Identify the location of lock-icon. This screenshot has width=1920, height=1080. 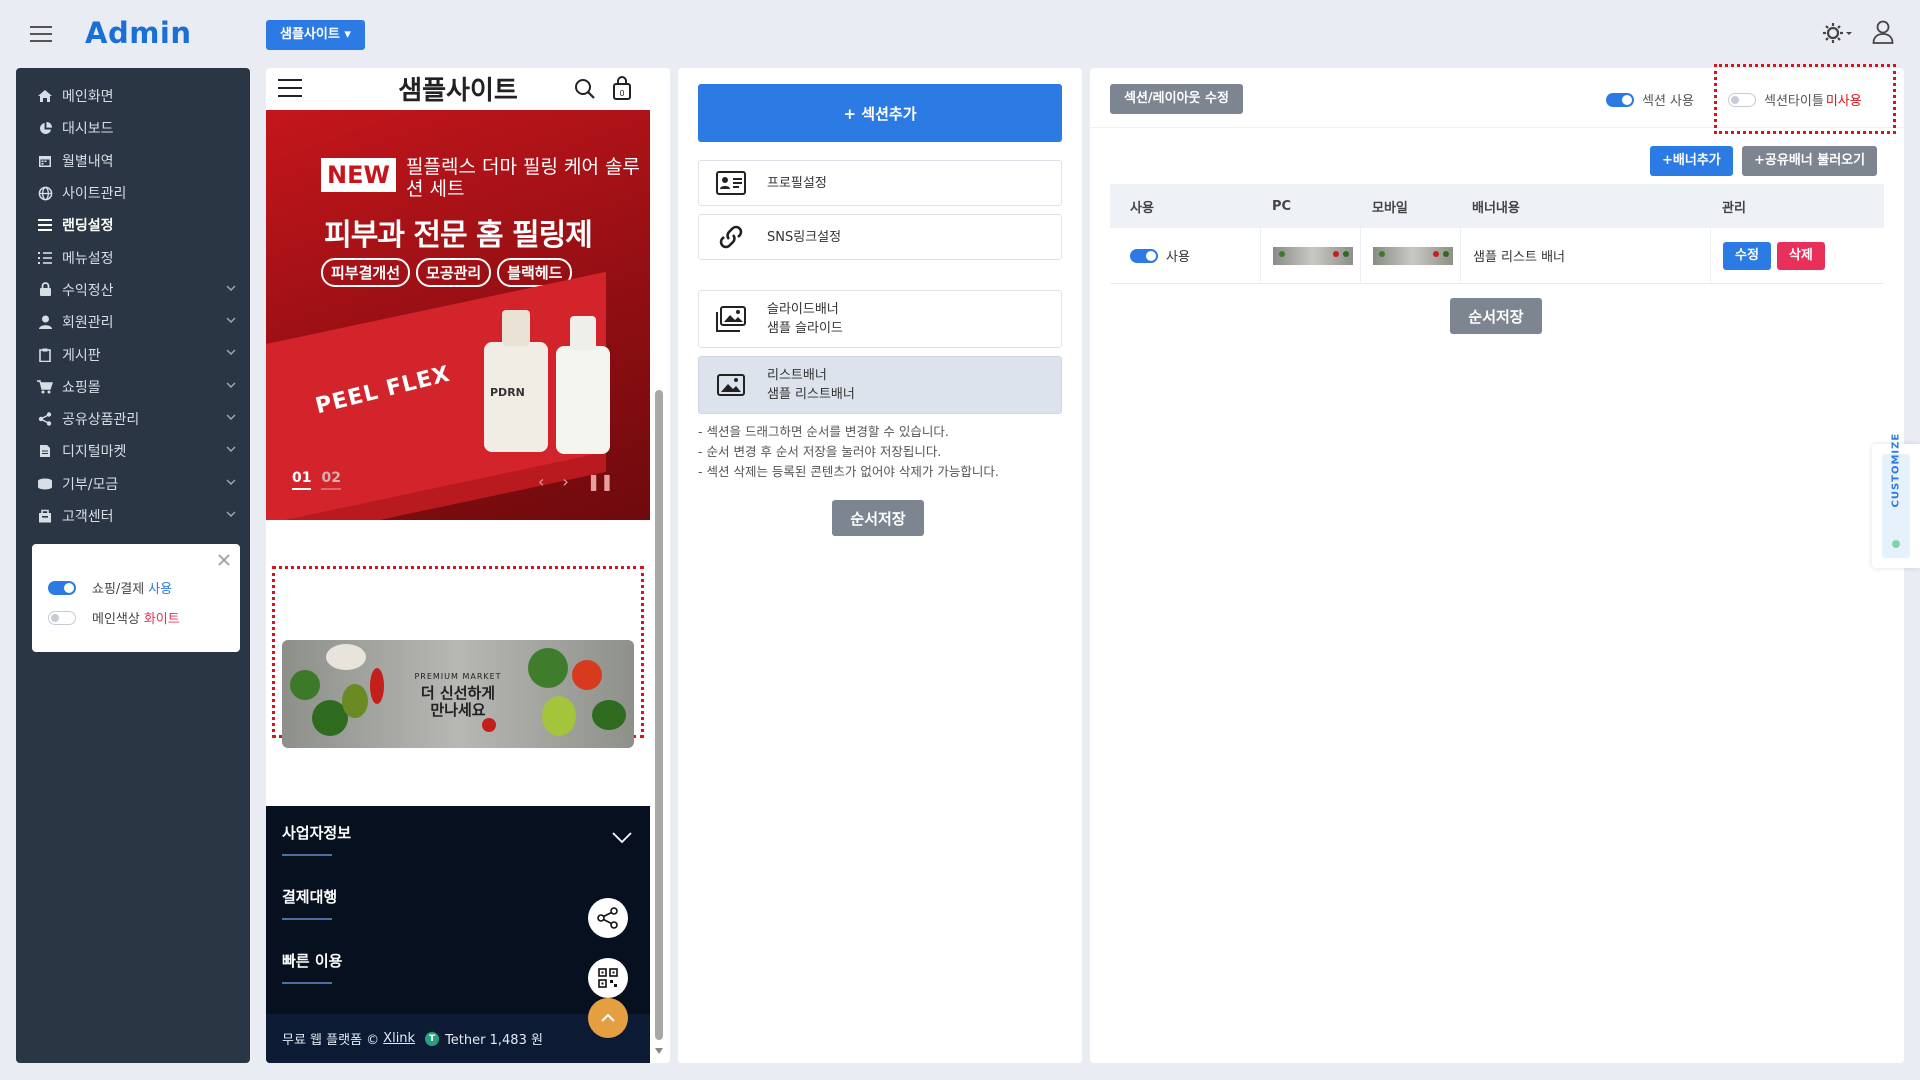
(45, 290).